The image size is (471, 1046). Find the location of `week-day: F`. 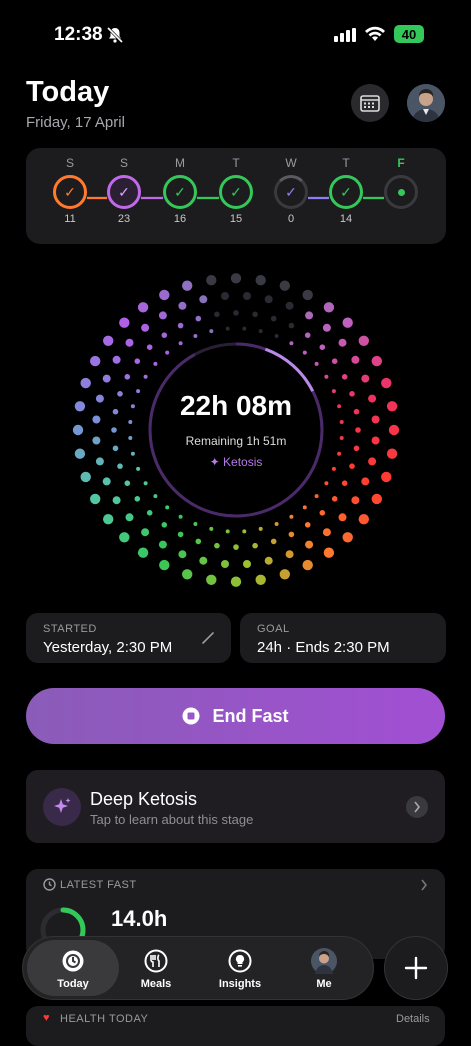

week-day: F is located at coordinates (401, 191).